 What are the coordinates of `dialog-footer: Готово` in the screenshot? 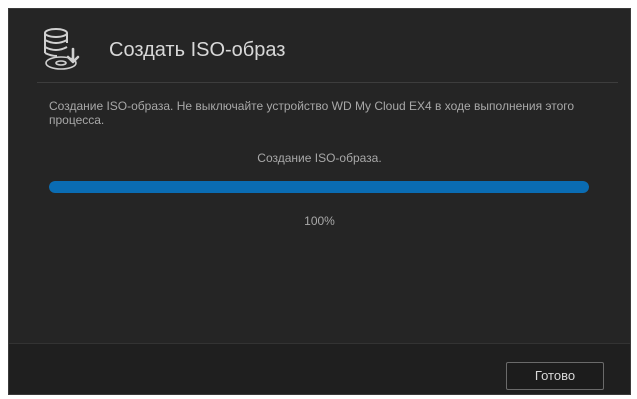 It's located at (319, 369).